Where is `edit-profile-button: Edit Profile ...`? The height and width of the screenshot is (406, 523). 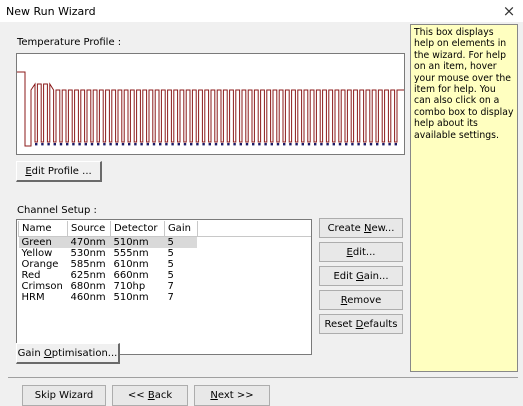
edit-profile-button: Edit Profile ... is located at coordinates (59, 171).